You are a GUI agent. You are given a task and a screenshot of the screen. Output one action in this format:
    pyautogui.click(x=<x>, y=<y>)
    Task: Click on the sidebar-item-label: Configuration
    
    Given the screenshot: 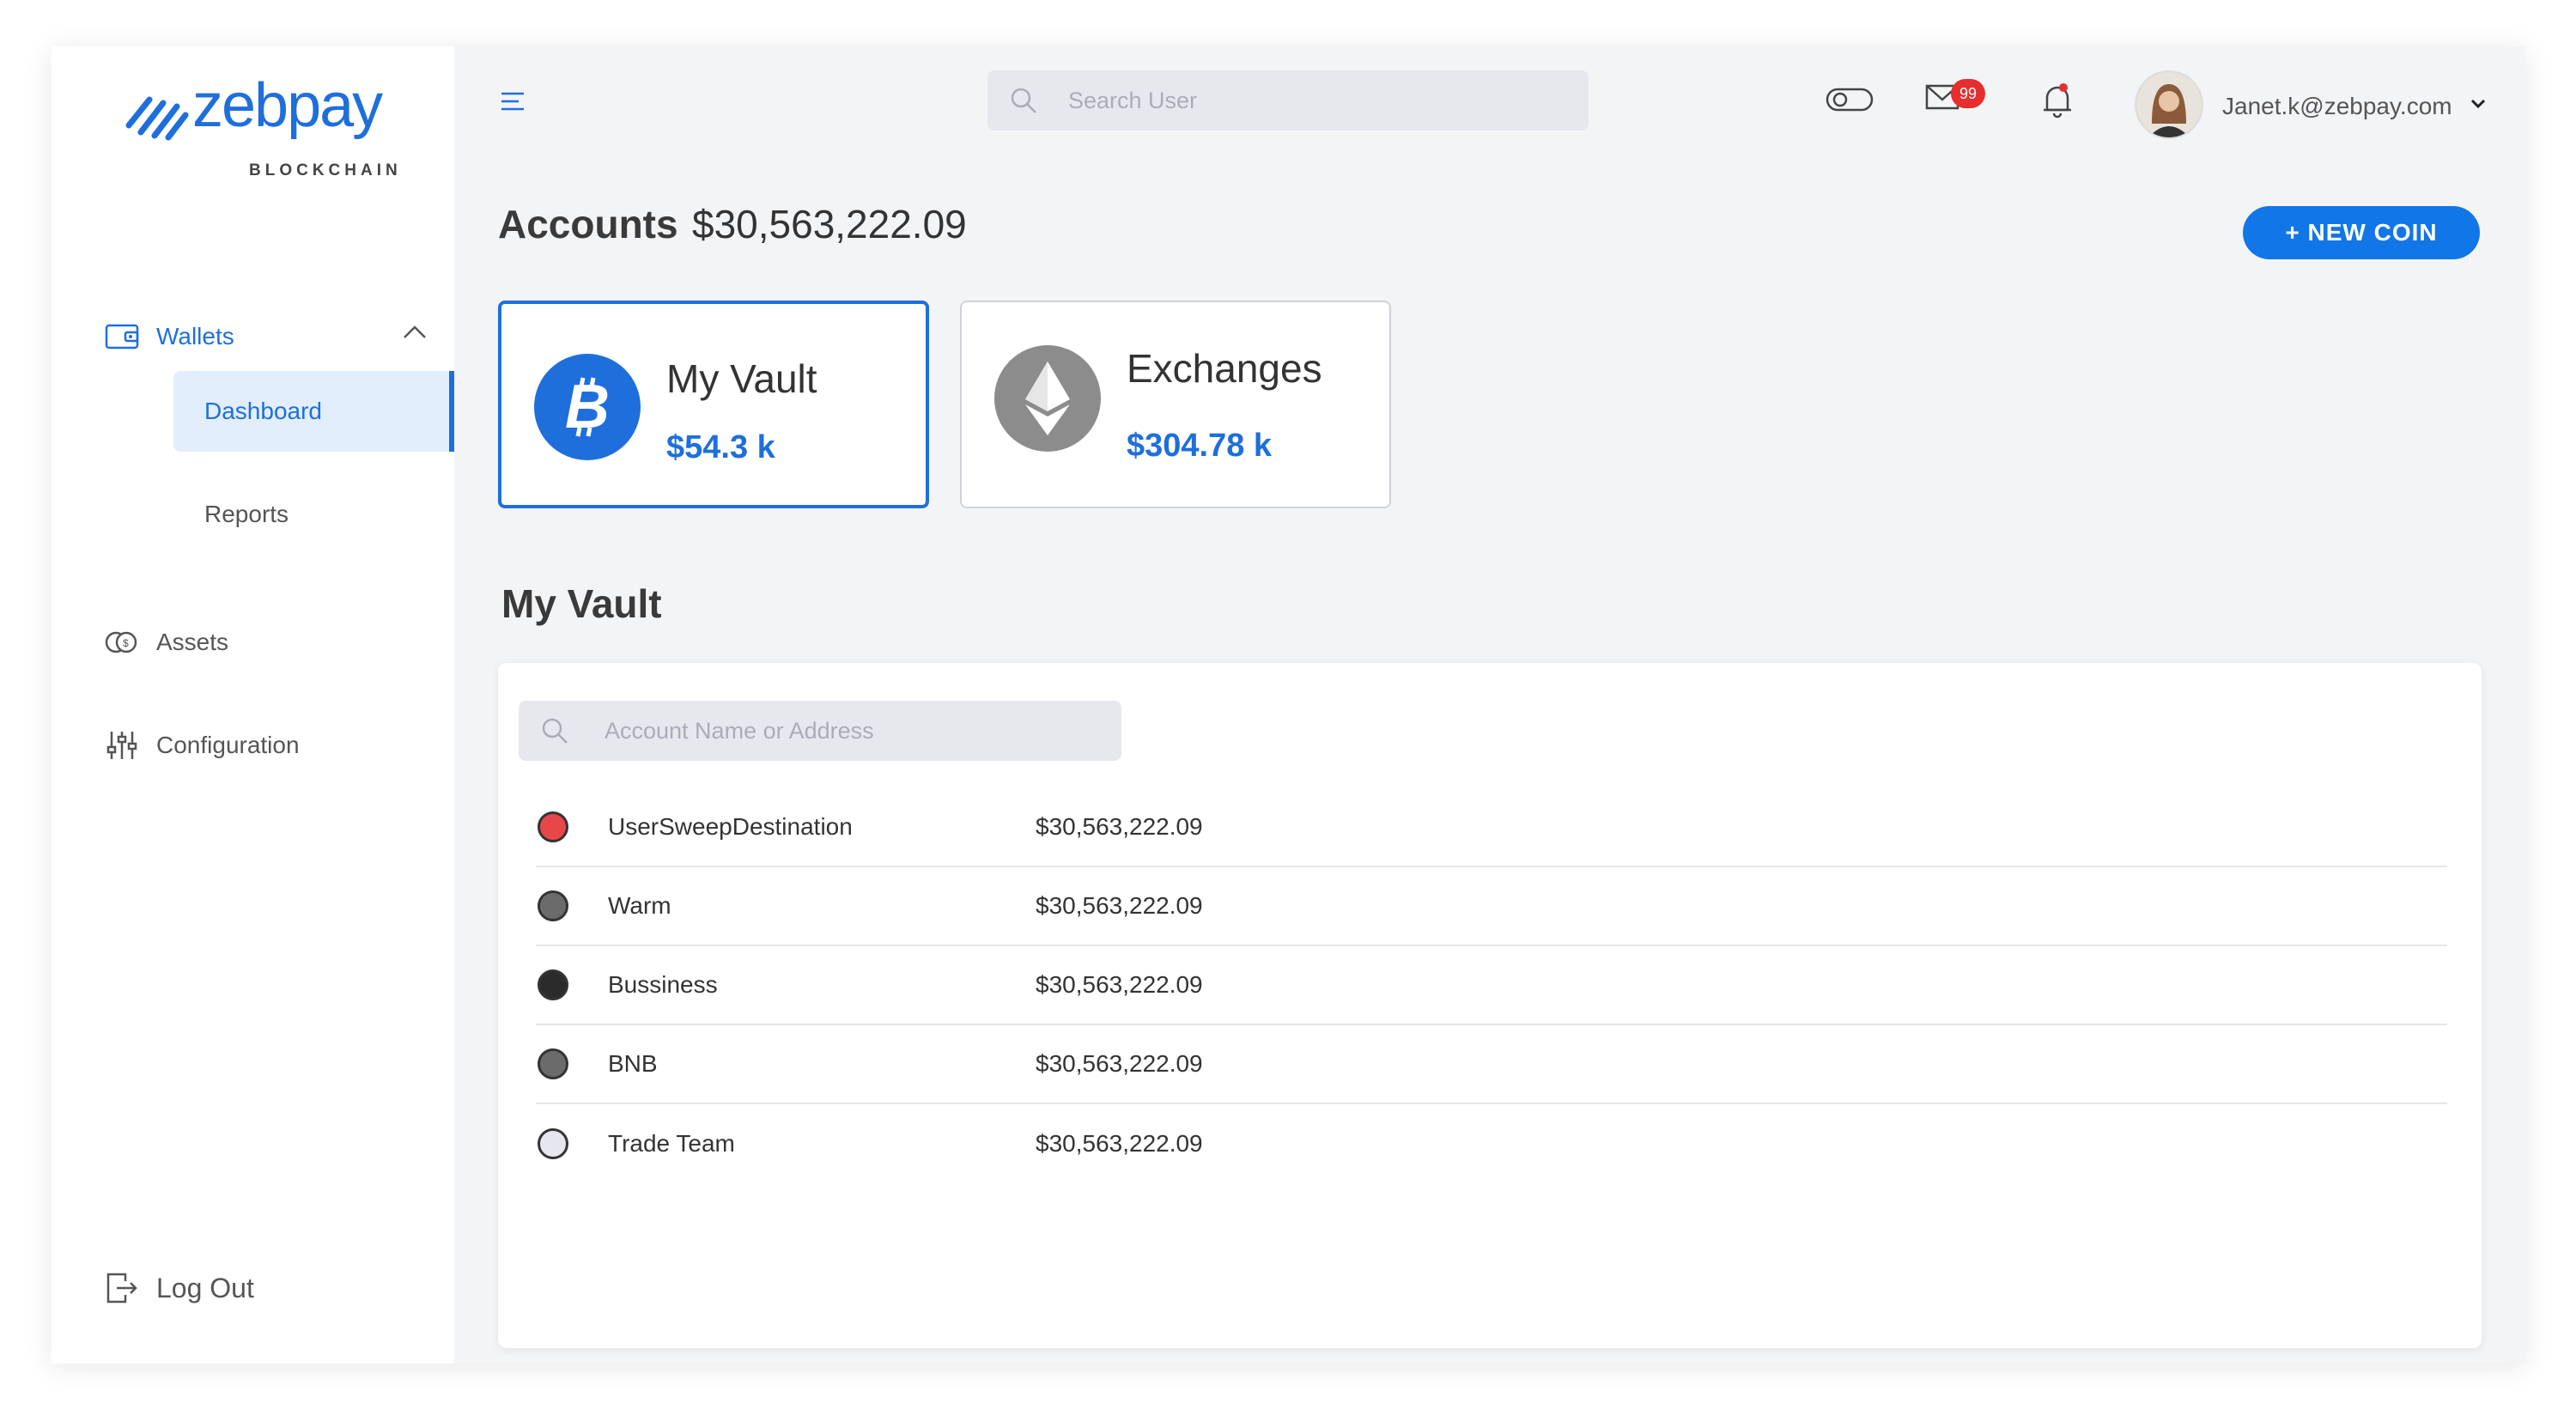 What is the action you would take?
    pyautogui.click(x=228, y=745)
    